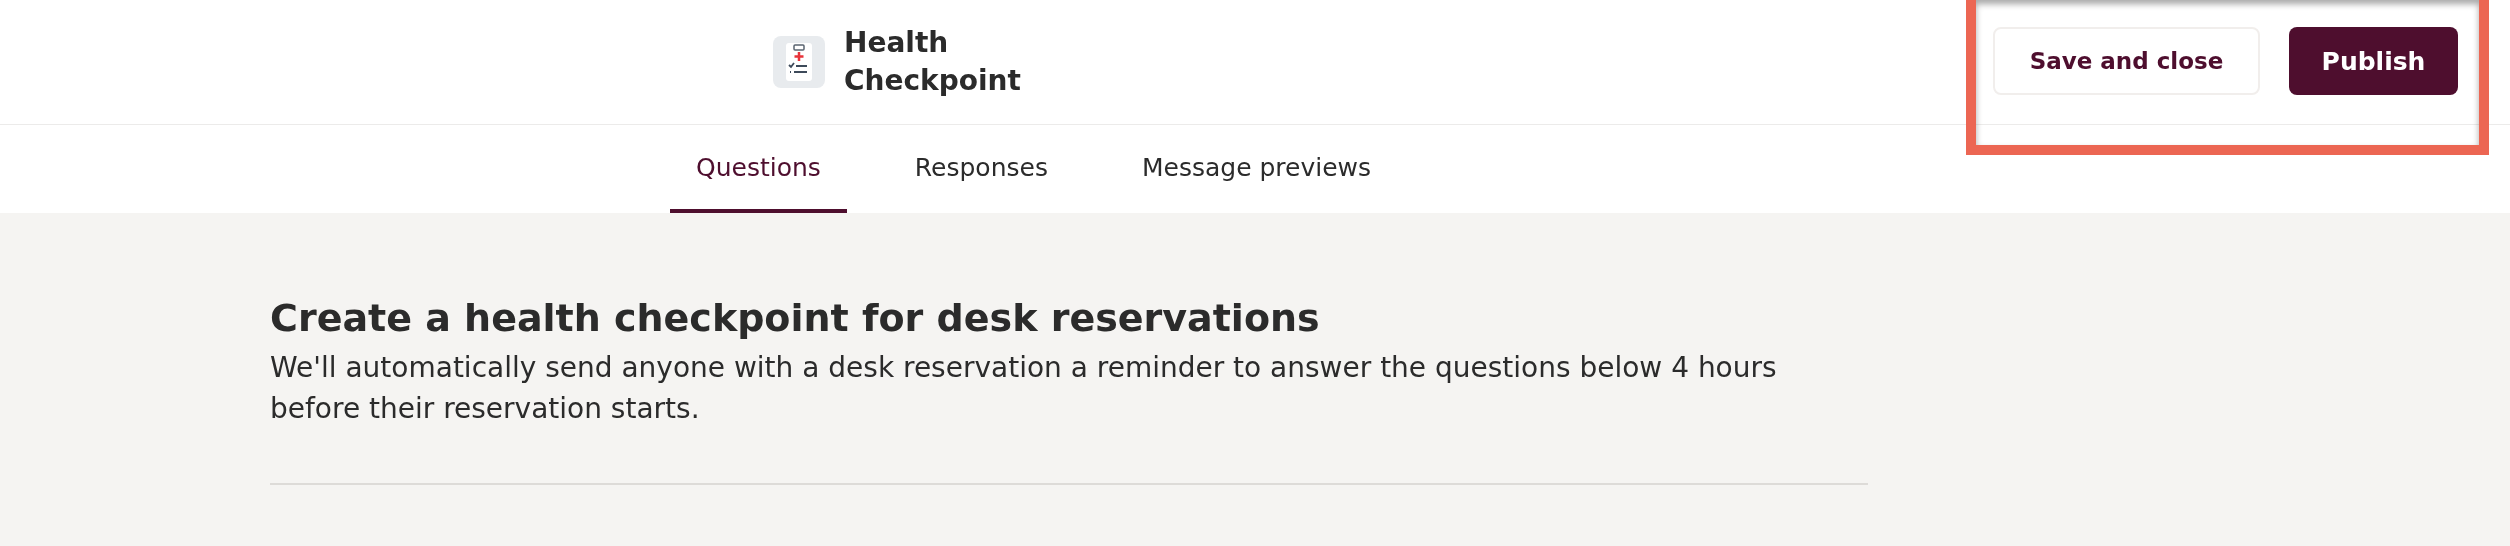  What do you see at coordinates (1024, 388) in the screenshot?
I see `page-description: We'll automatically send anyone with a desk reservation a reminder to answer the questions below 4 hours before their reservation starts.` at bounding box center [1024, 388].